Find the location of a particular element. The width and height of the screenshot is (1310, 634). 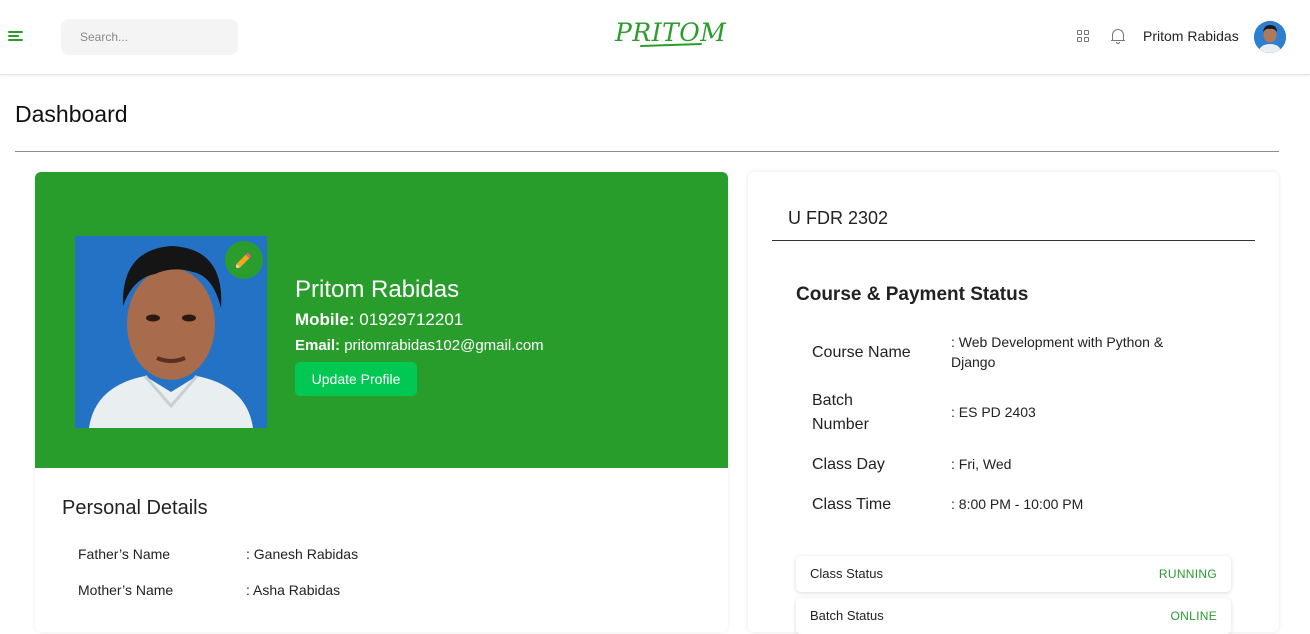

course-payment-title: Course & Payment Status is located at coordinates (912, 294).